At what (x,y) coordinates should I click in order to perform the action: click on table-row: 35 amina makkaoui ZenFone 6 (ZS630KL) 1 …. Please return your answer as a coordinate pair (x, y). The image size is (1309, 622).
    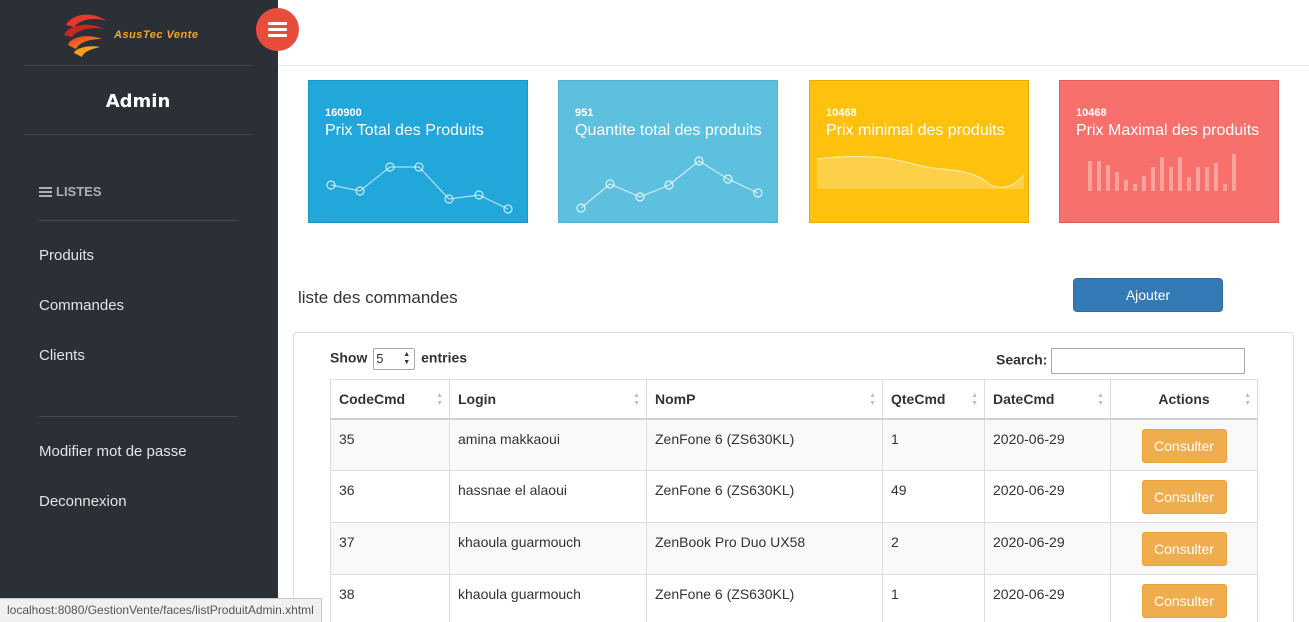
    Looking at the image, I should click on (794, 444).